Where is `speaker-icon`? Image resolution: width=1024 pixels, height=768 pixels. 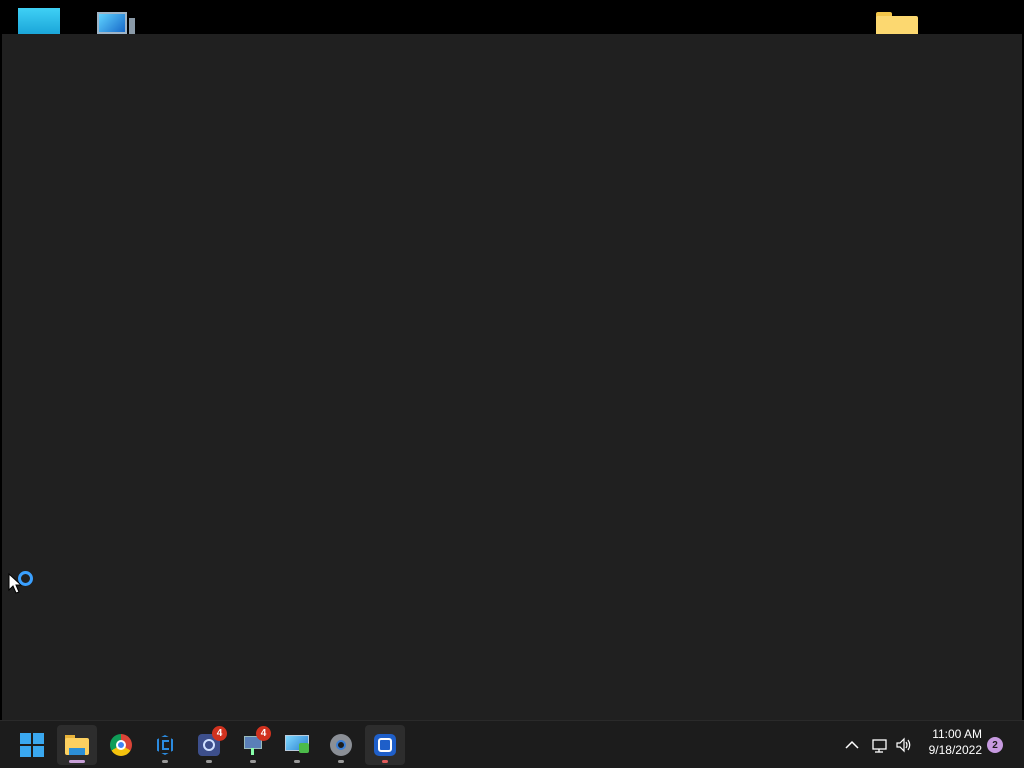 speaker-icon is located at coordinates (903, 745).